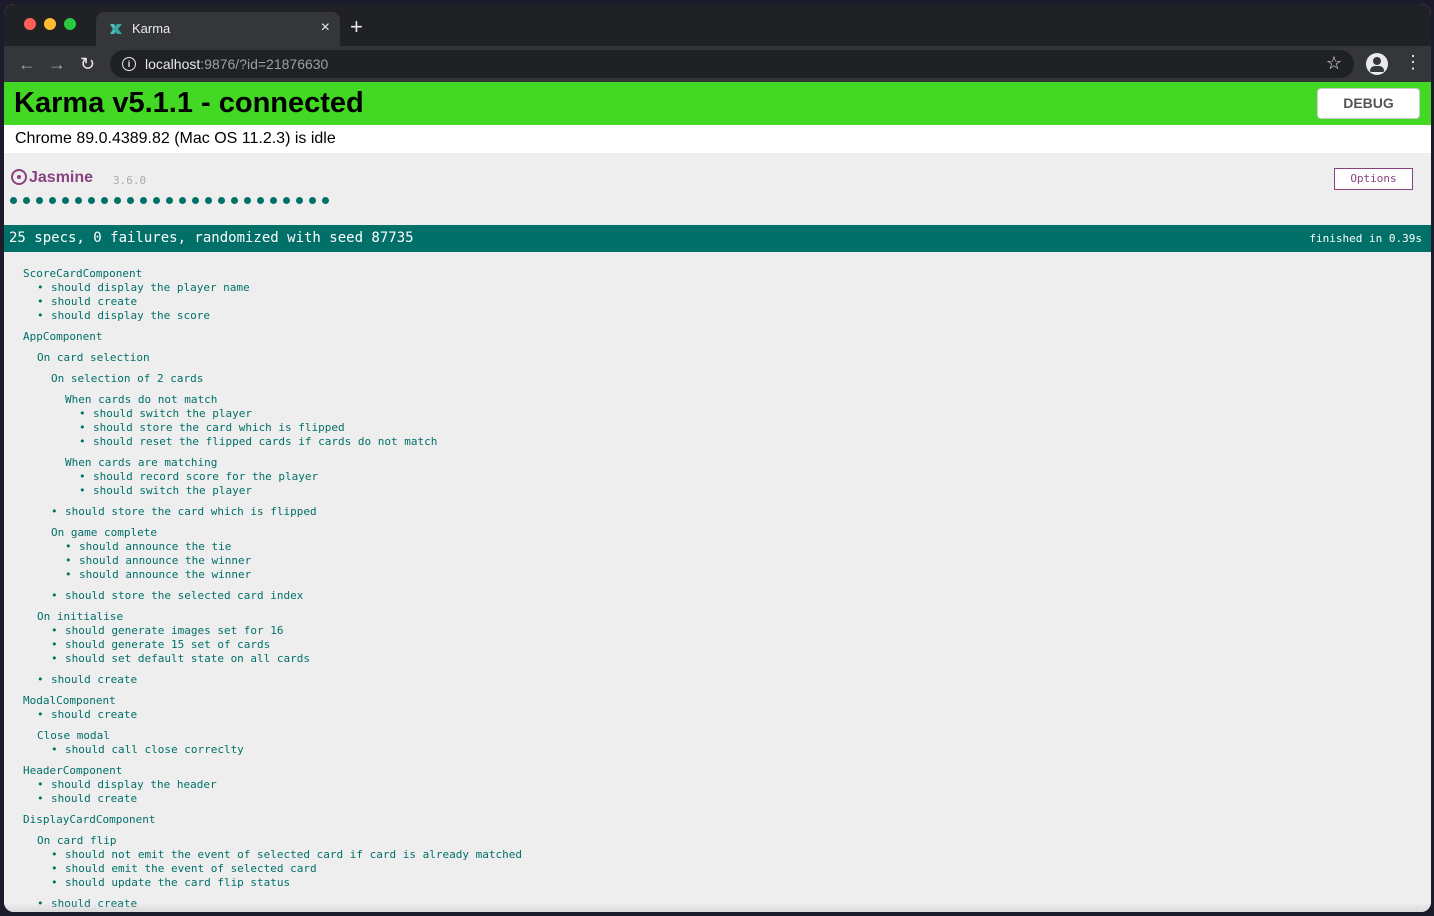 The height and width of the screenshot is (916, 1434). What do you see at coordinates (717, 103) in the screenshot?
I see `karma-banner: Karma v5.1.1 - connected DEBUG` at bounding box center [717, 103].